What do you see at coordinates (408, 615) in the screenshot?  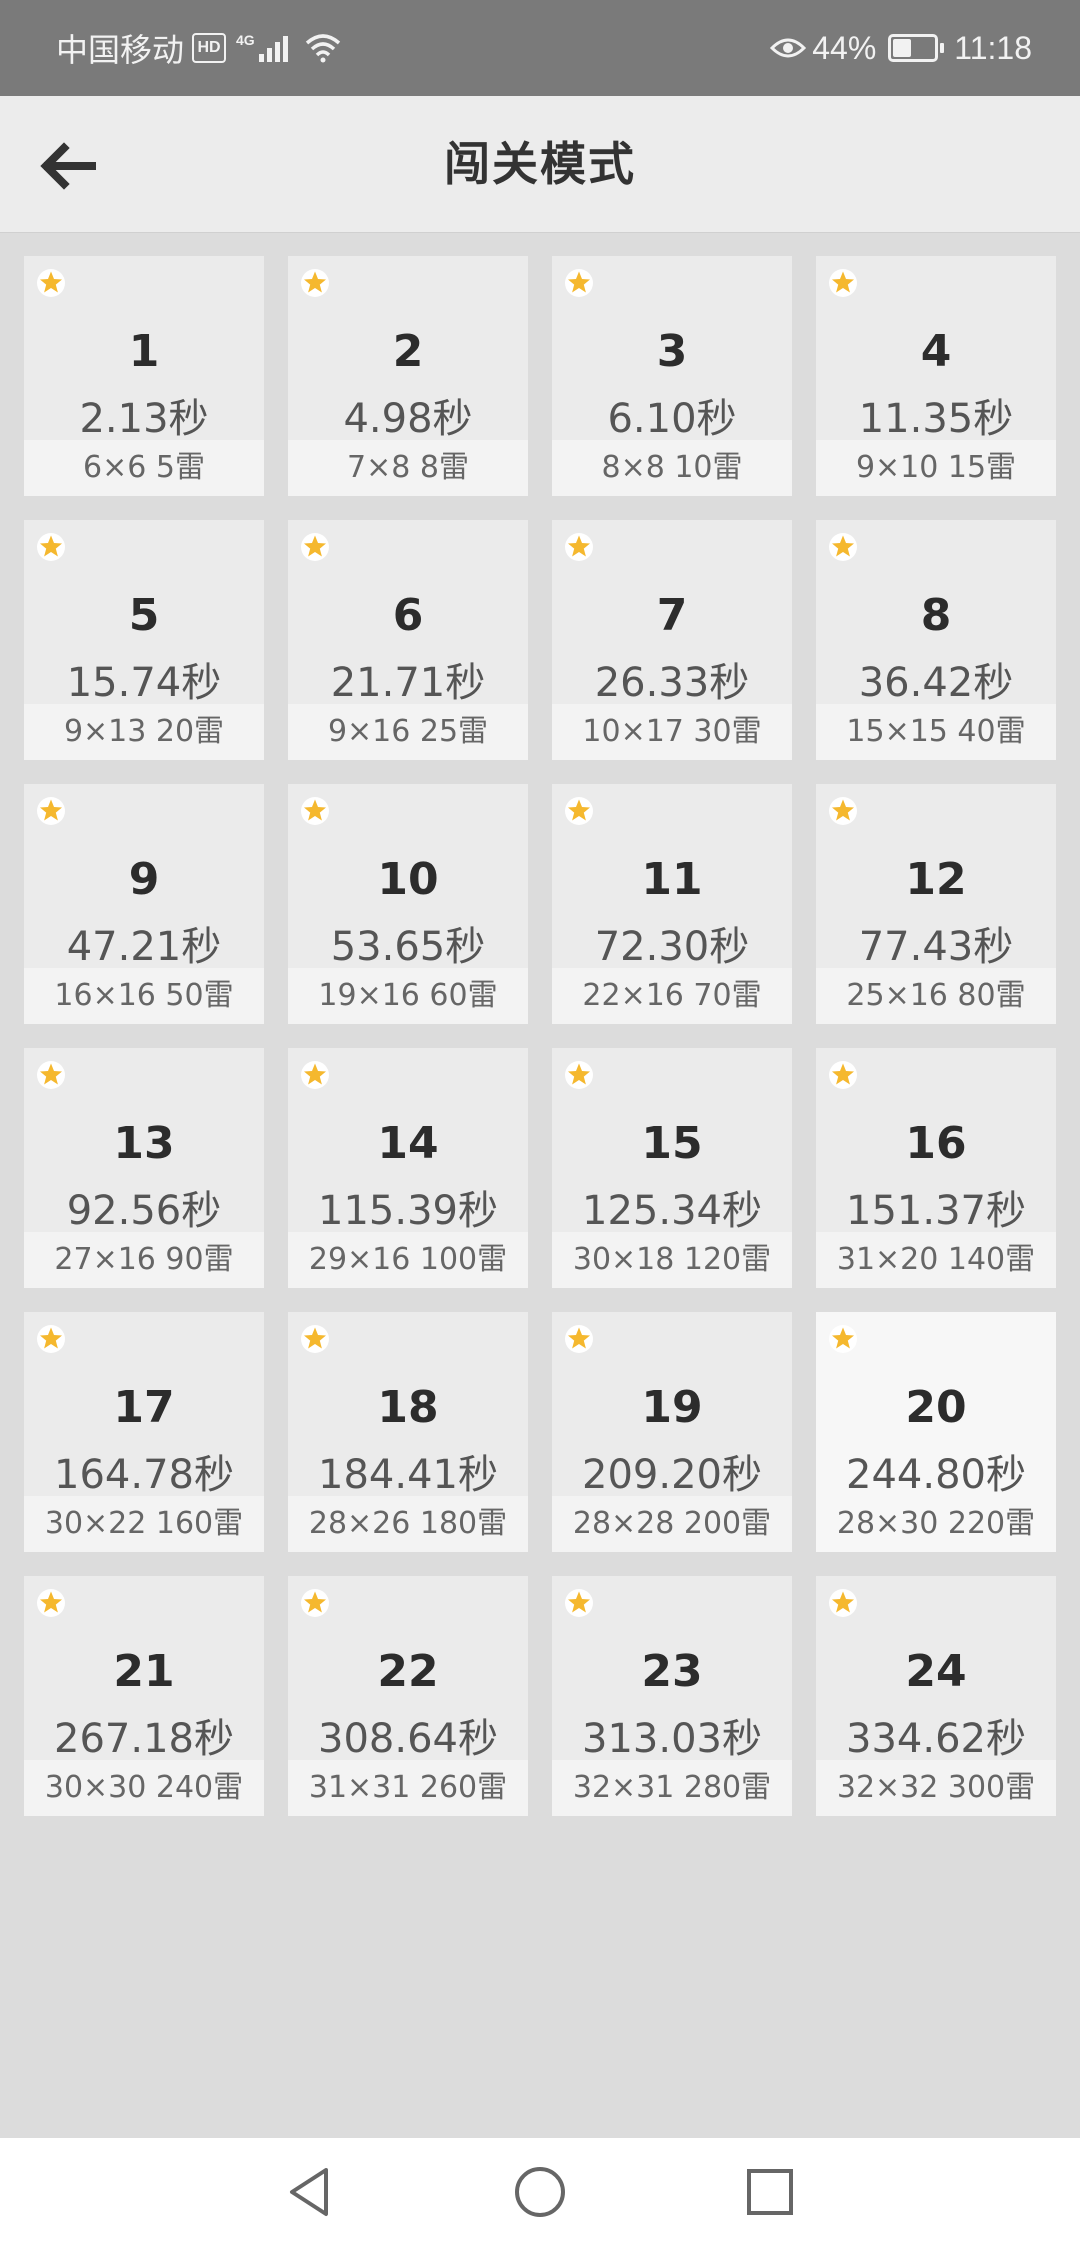 I see `level-number: 6` at bounding box center [408, 615].